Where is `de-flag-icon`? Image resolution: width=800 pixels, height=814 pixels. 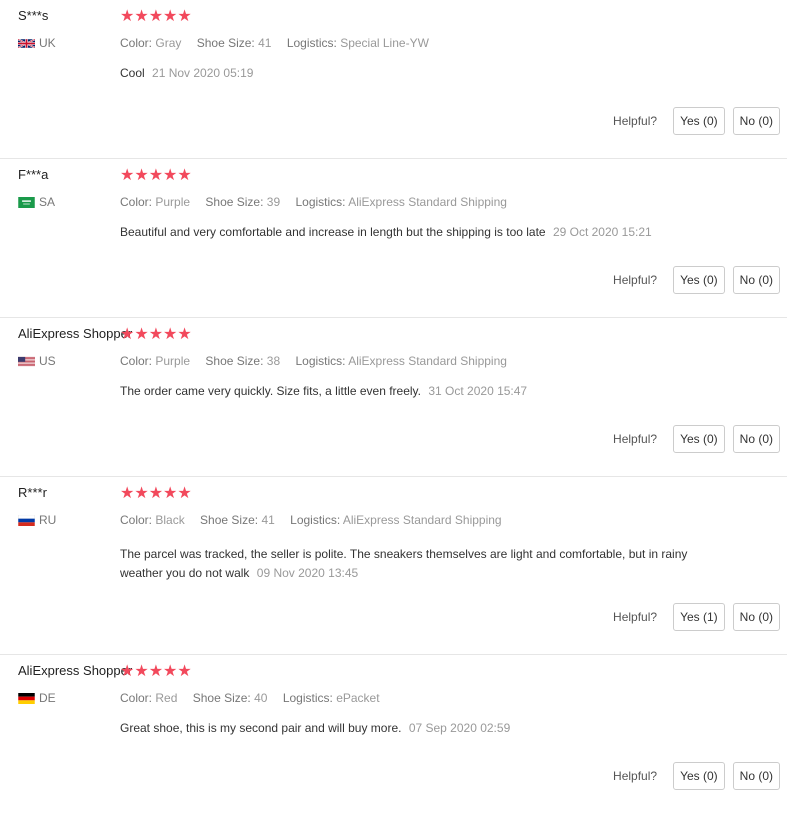
de-flag-icon is located at coordinates (26, 698).